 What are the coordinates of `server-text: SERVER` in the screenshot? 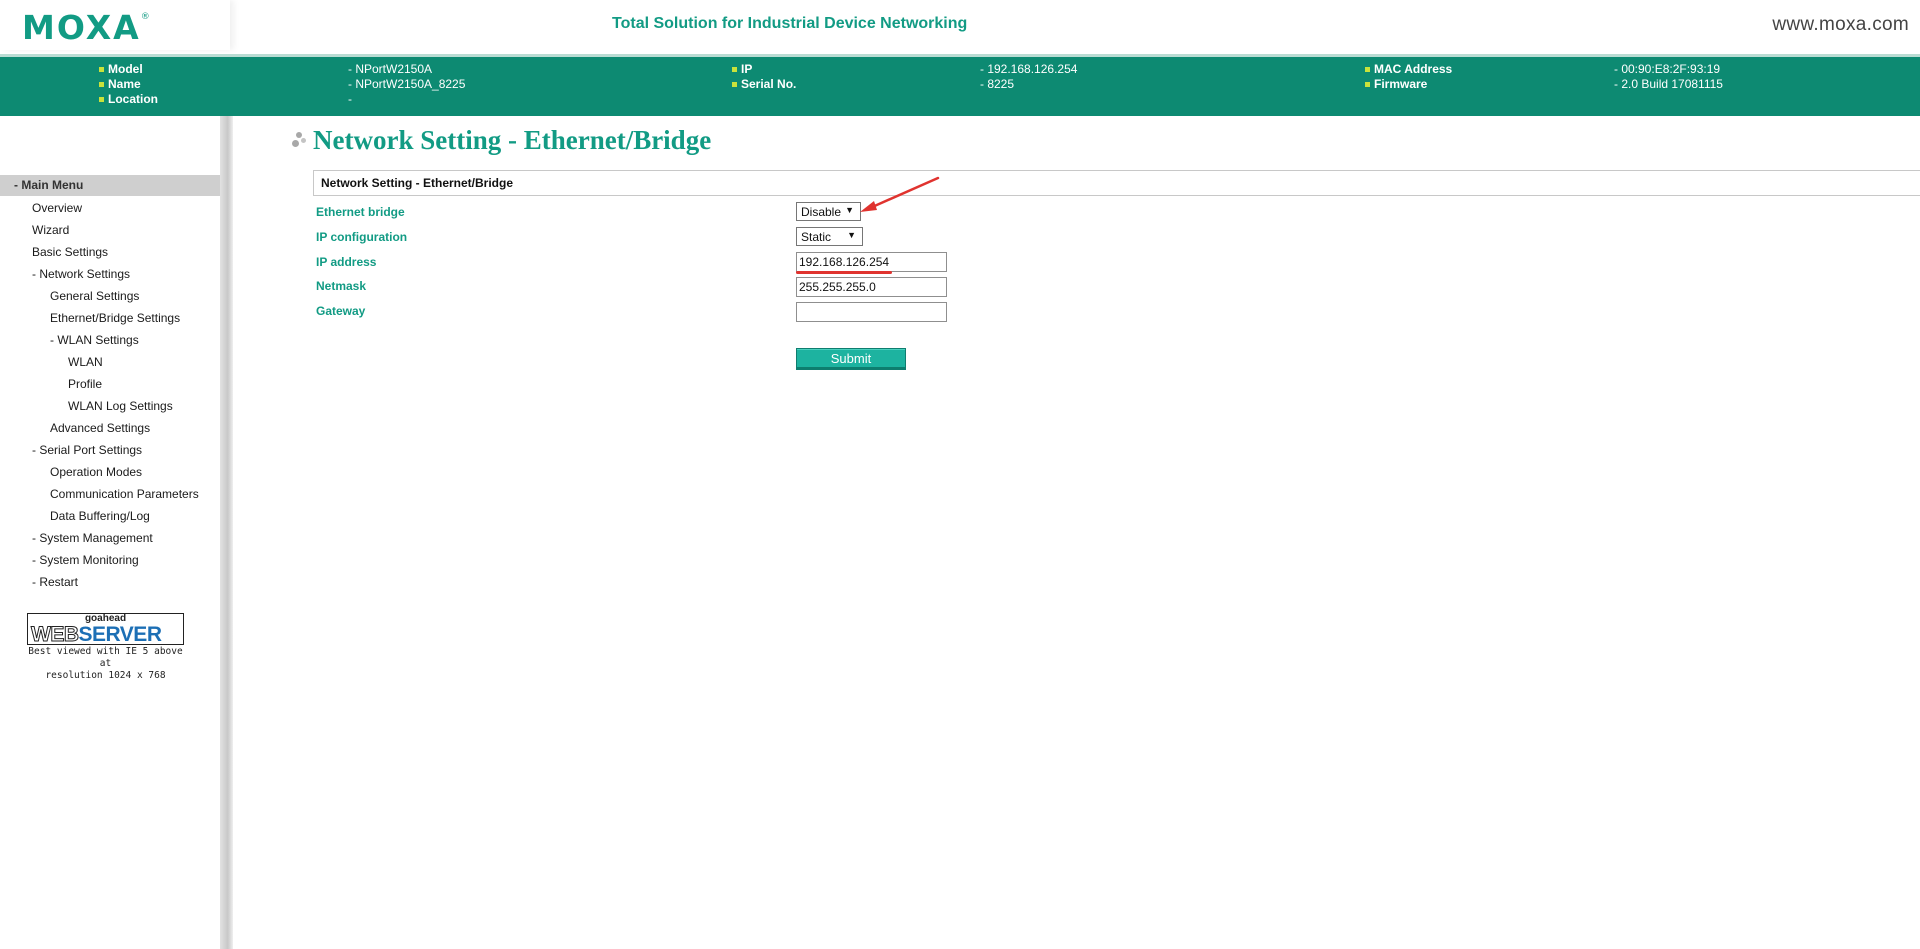 It's located at (120, 634).